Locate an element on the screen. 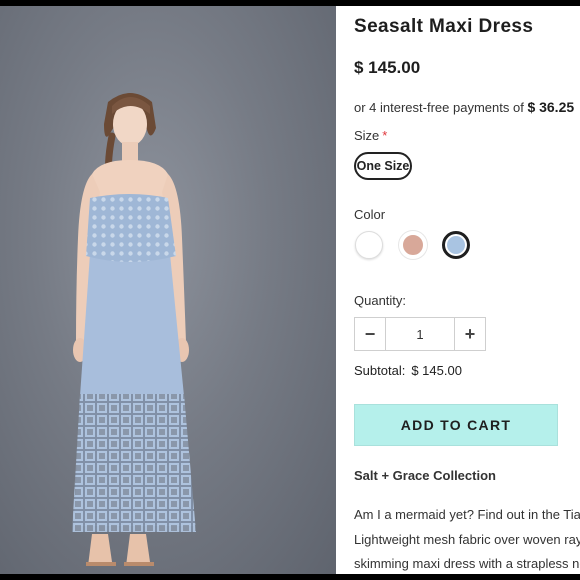 Image resolution: width=580 pixels, height=580 pixels. description-line: Am I a mermaid yet? Find out in the Tian is located at coordinates (467, 514).